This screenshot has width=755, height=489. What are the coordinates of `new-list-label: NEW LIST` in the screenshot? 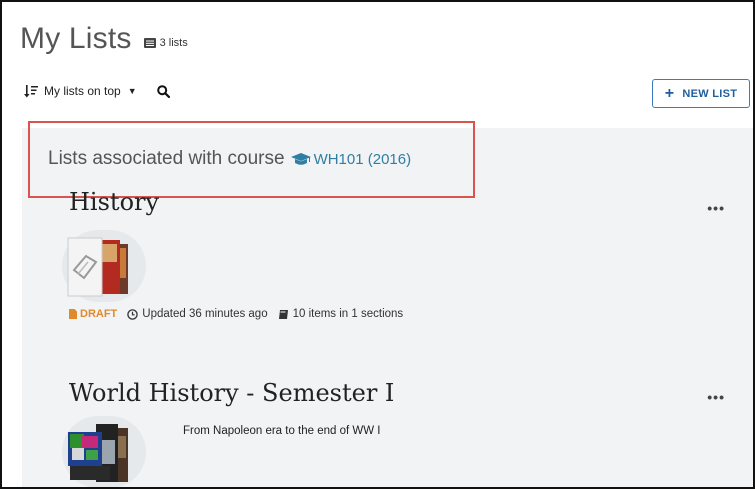 It's located at (710, 93).